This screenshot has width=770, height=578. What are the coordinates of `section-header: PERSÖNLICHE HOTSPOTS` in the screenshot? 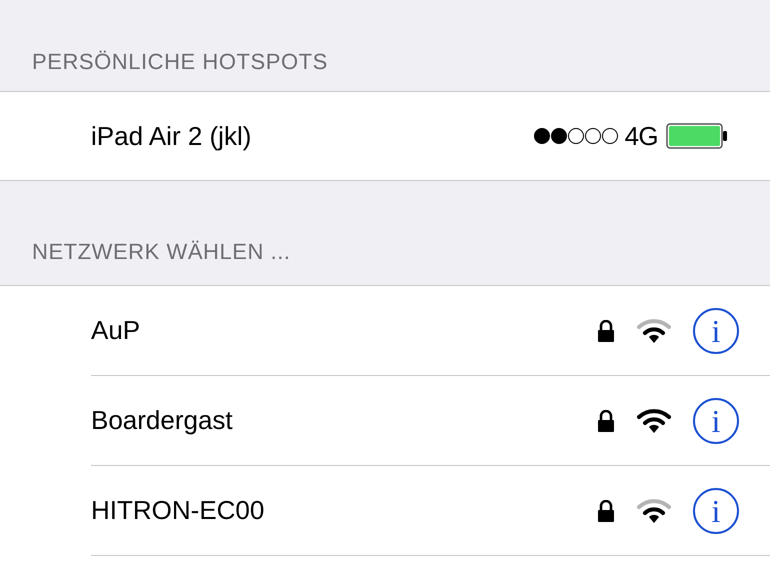 It's located at (180, 62).